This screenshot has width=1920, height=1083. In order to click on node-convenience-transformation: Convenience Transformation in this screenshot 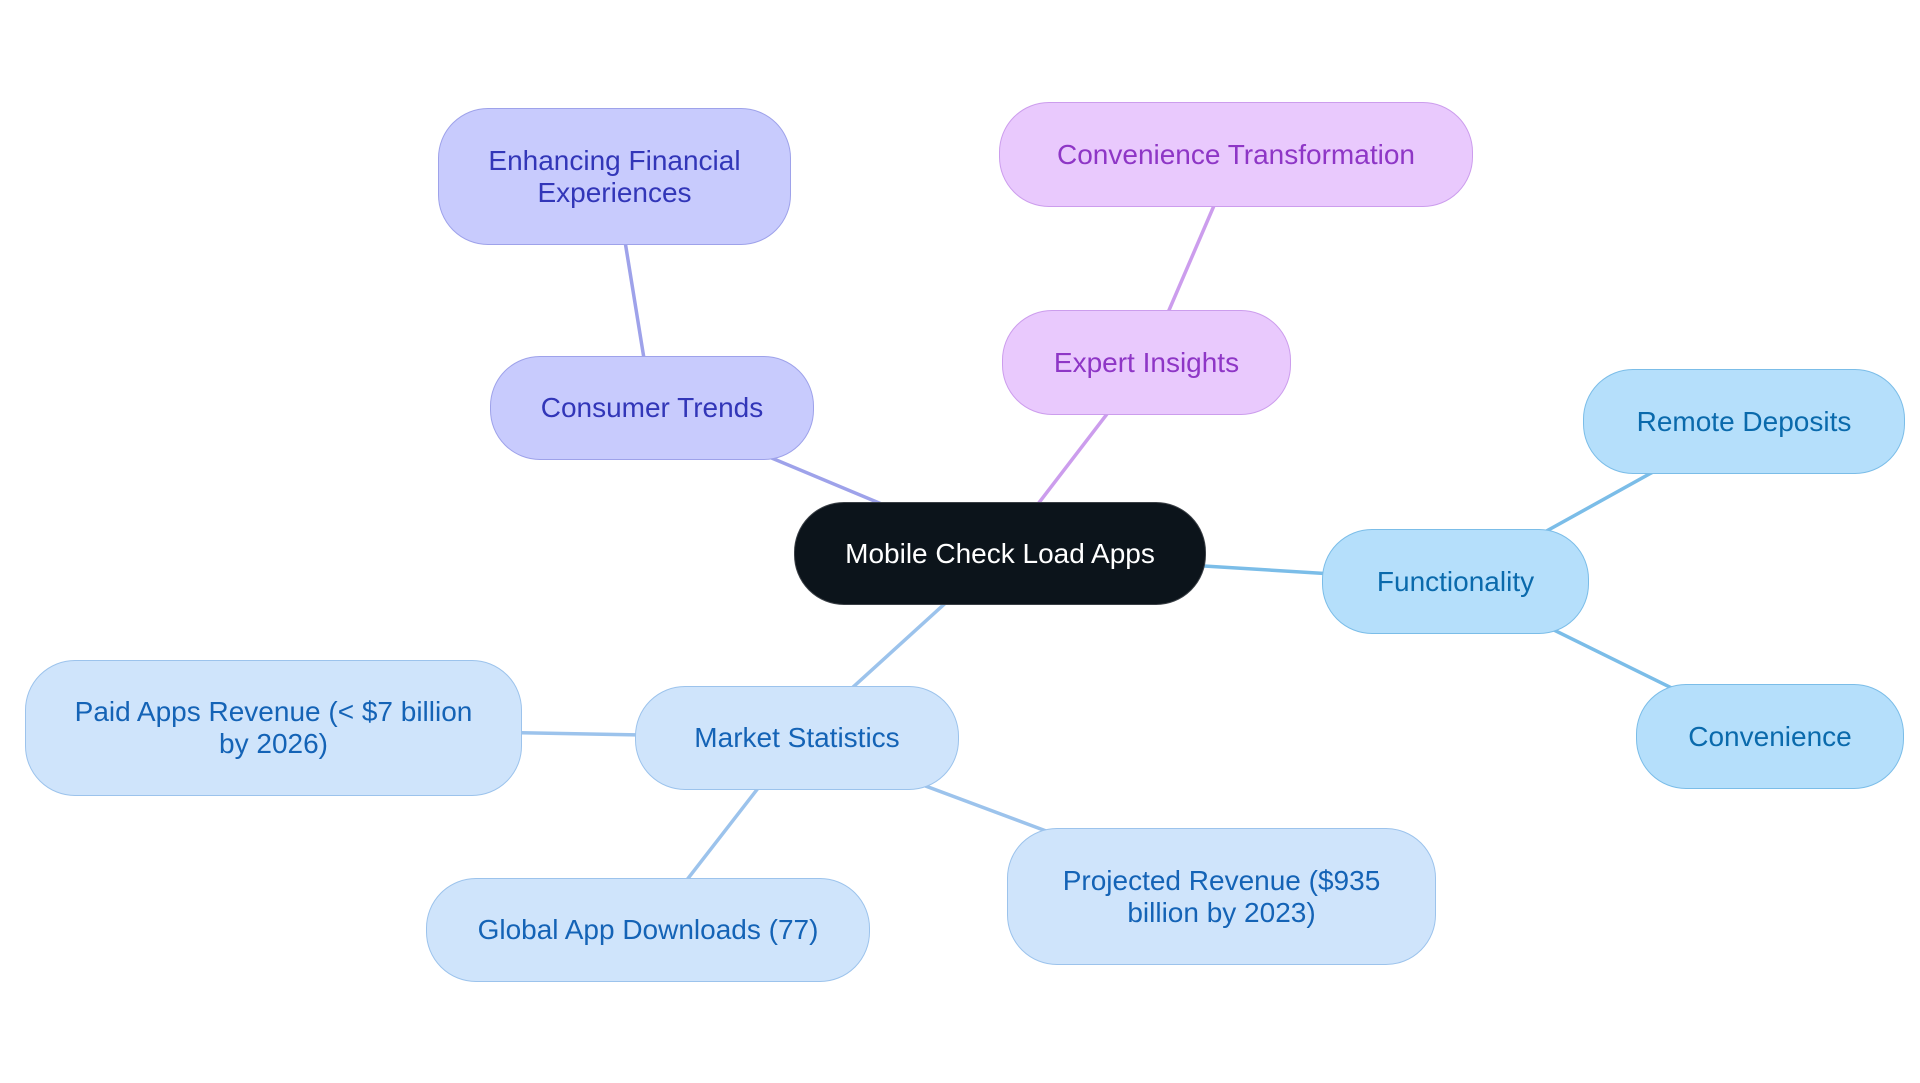, I will do `click(1236, 154)`.